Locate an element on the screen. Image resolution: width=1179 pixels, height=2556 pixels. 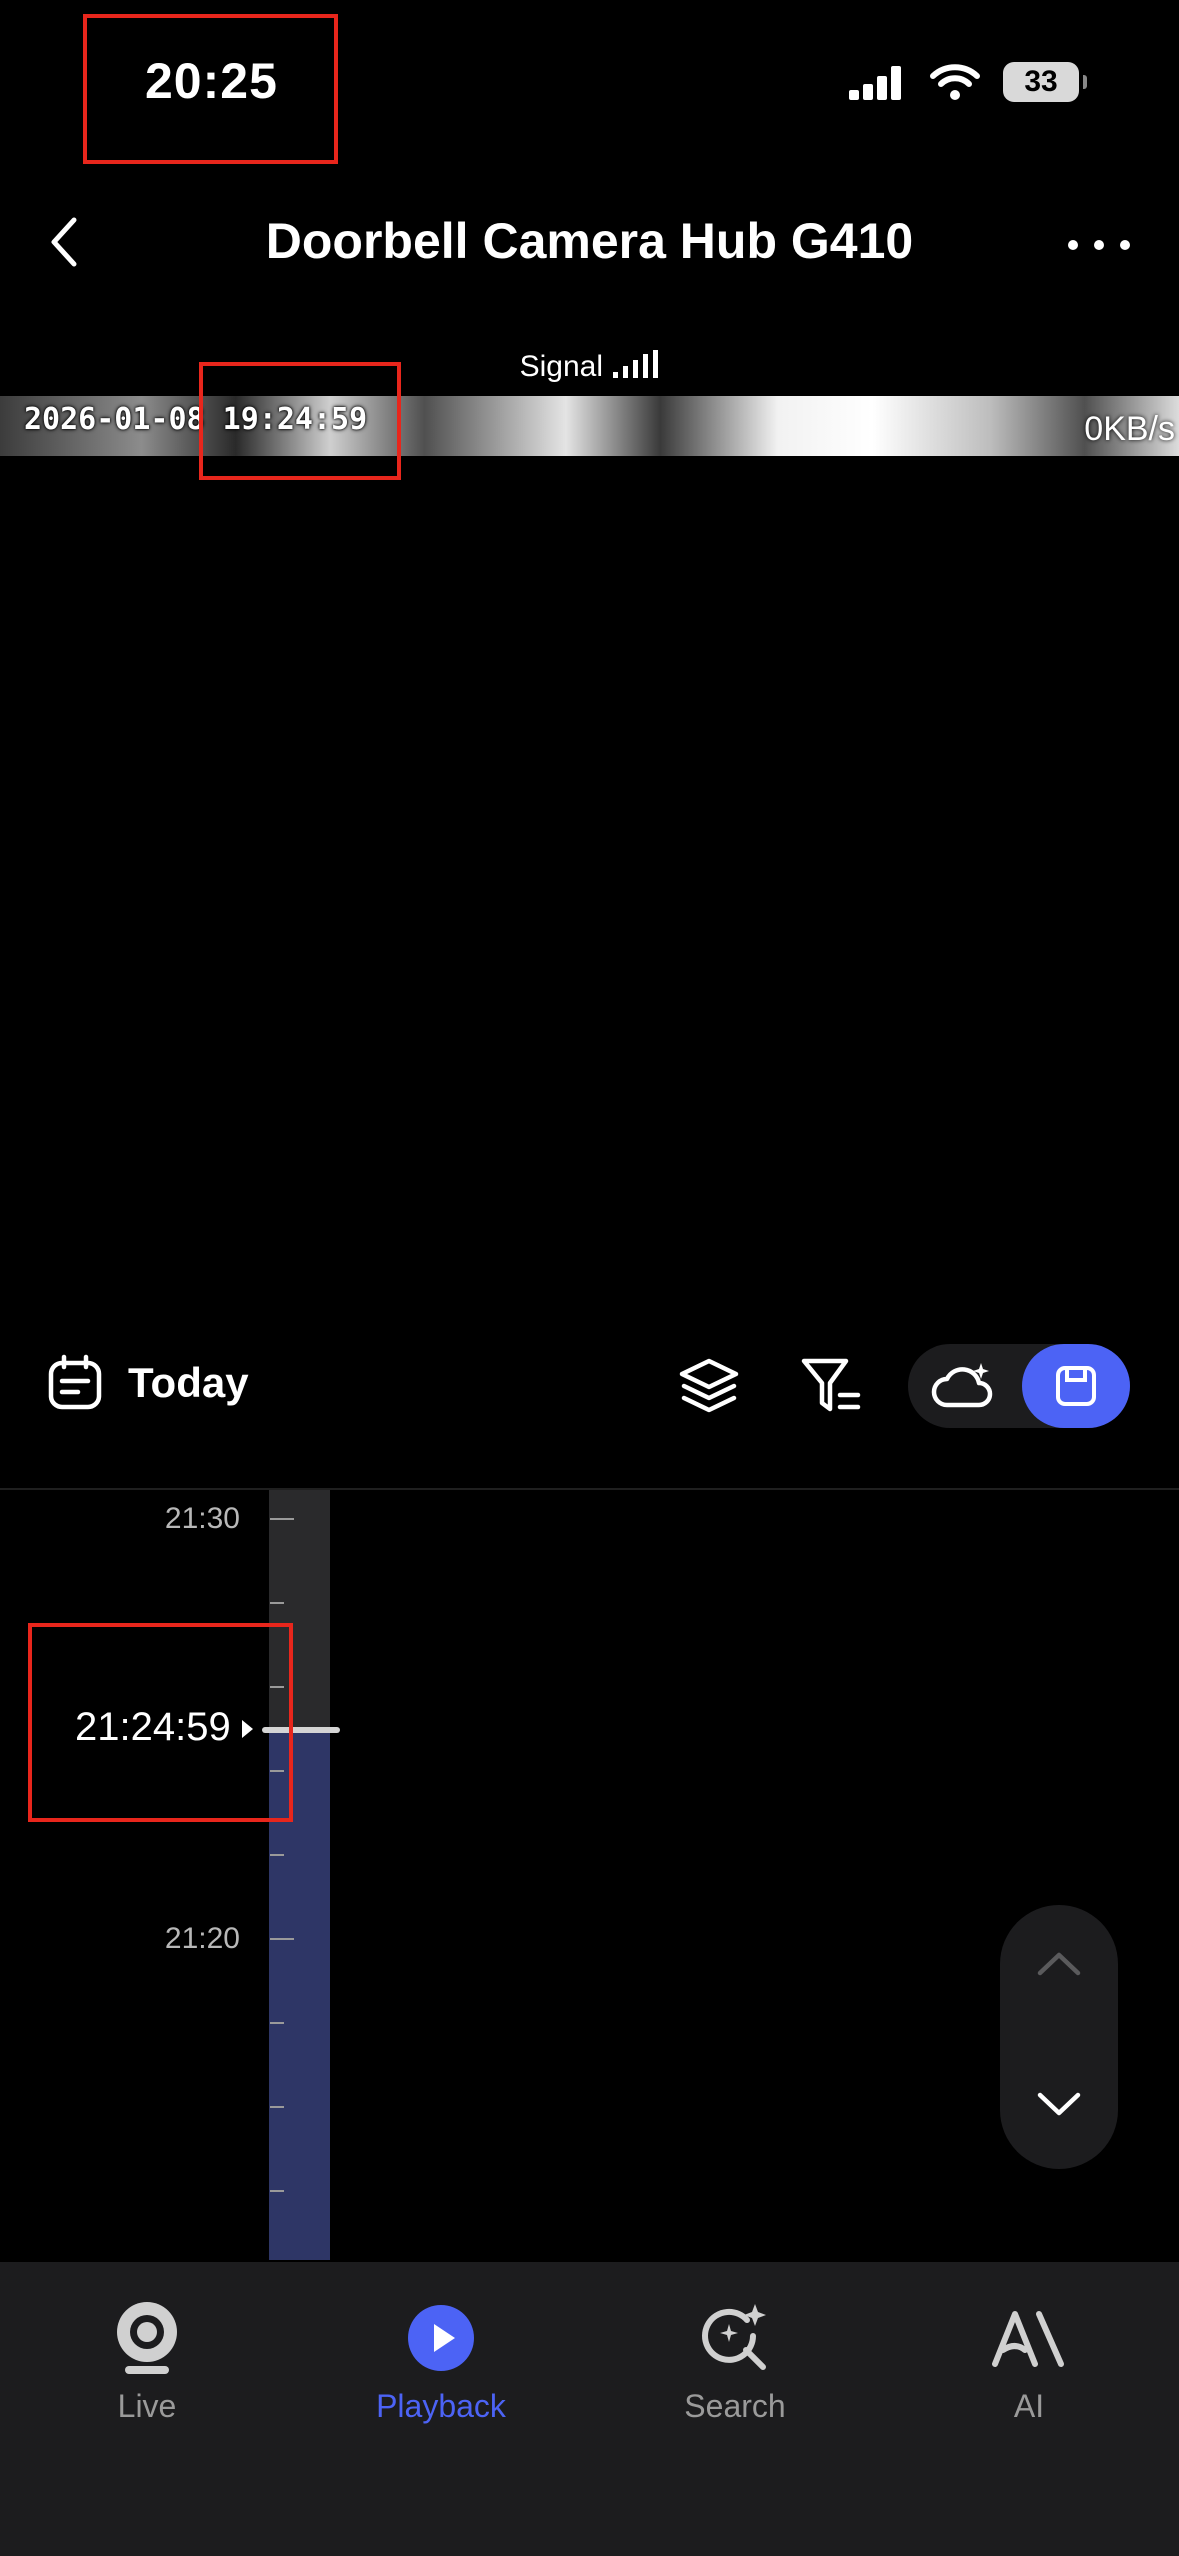
nav-label-search: Search is located at coordinates (735, 2406).